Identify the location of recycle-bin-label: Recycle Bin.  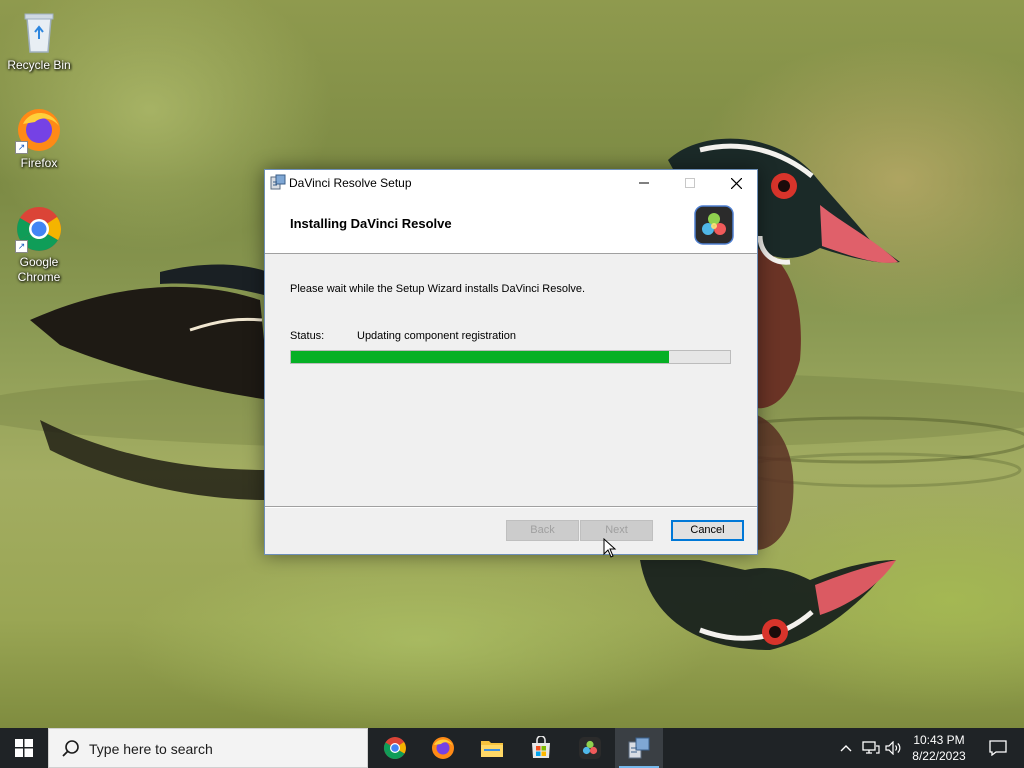
(39, 65).